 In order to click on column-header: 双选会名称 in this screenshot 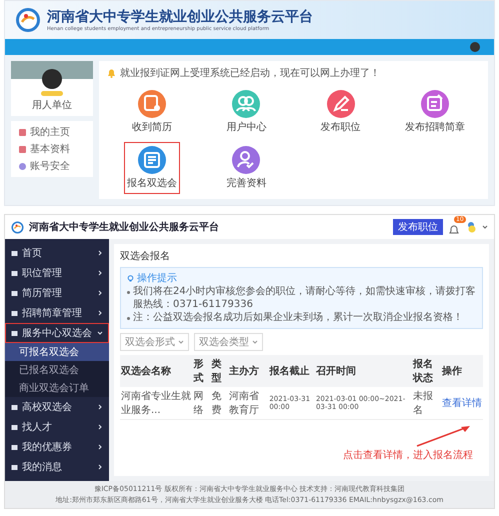, I will do `click(156, 370)`.